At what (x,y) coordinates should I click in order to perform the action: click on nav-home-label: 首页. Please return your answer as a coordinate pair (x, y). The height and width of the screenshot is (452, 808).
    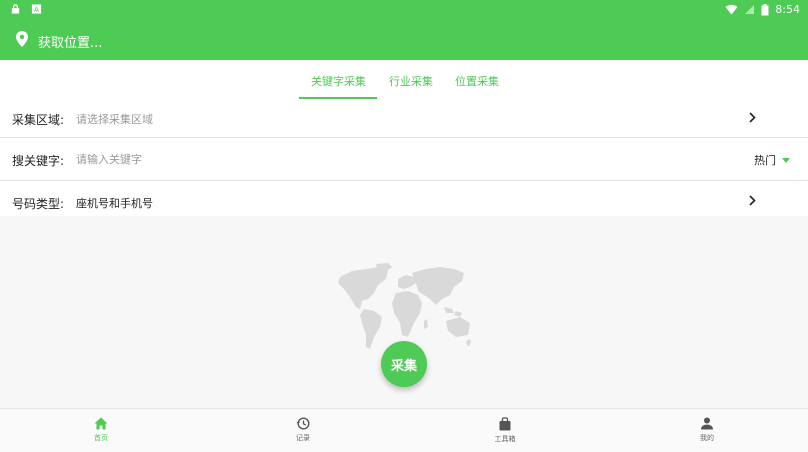
    Looking at the image, I should click on (101, 438).